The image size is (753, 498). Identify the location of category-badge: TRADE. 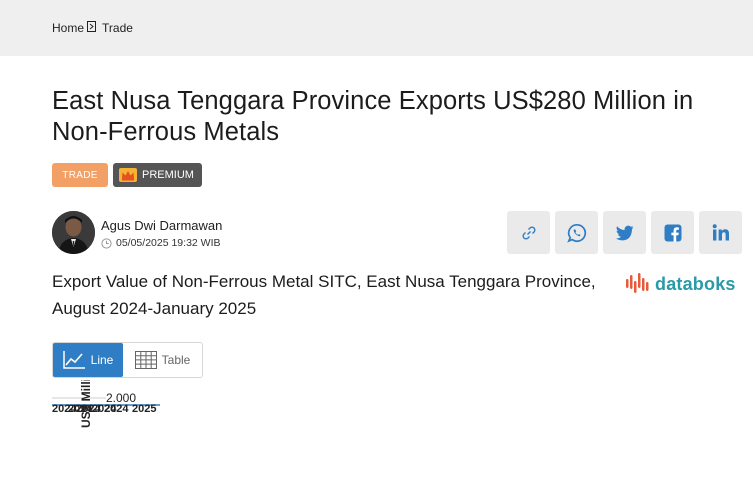
(80, 175).